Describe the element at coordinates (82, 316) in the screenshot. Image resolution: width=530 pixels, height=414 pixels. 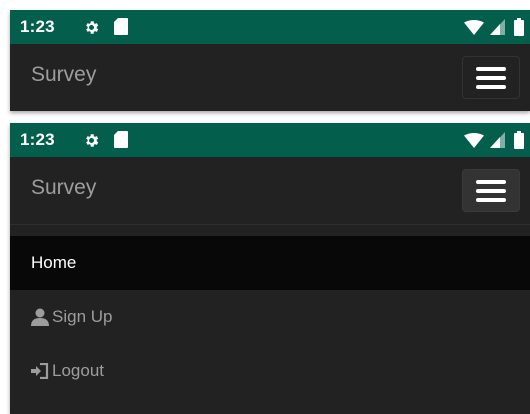
I see `nav-item-label: Sign Up` at that location.